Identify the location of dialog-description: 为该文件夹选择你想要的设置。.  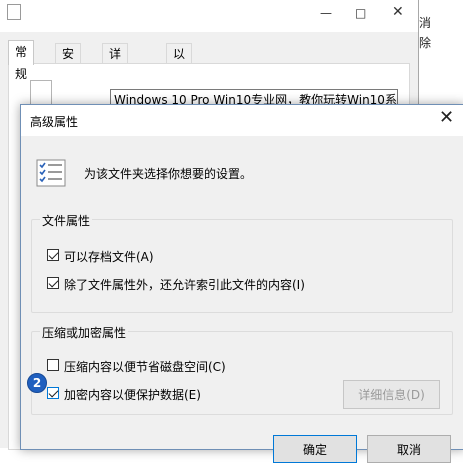
(168, 174).